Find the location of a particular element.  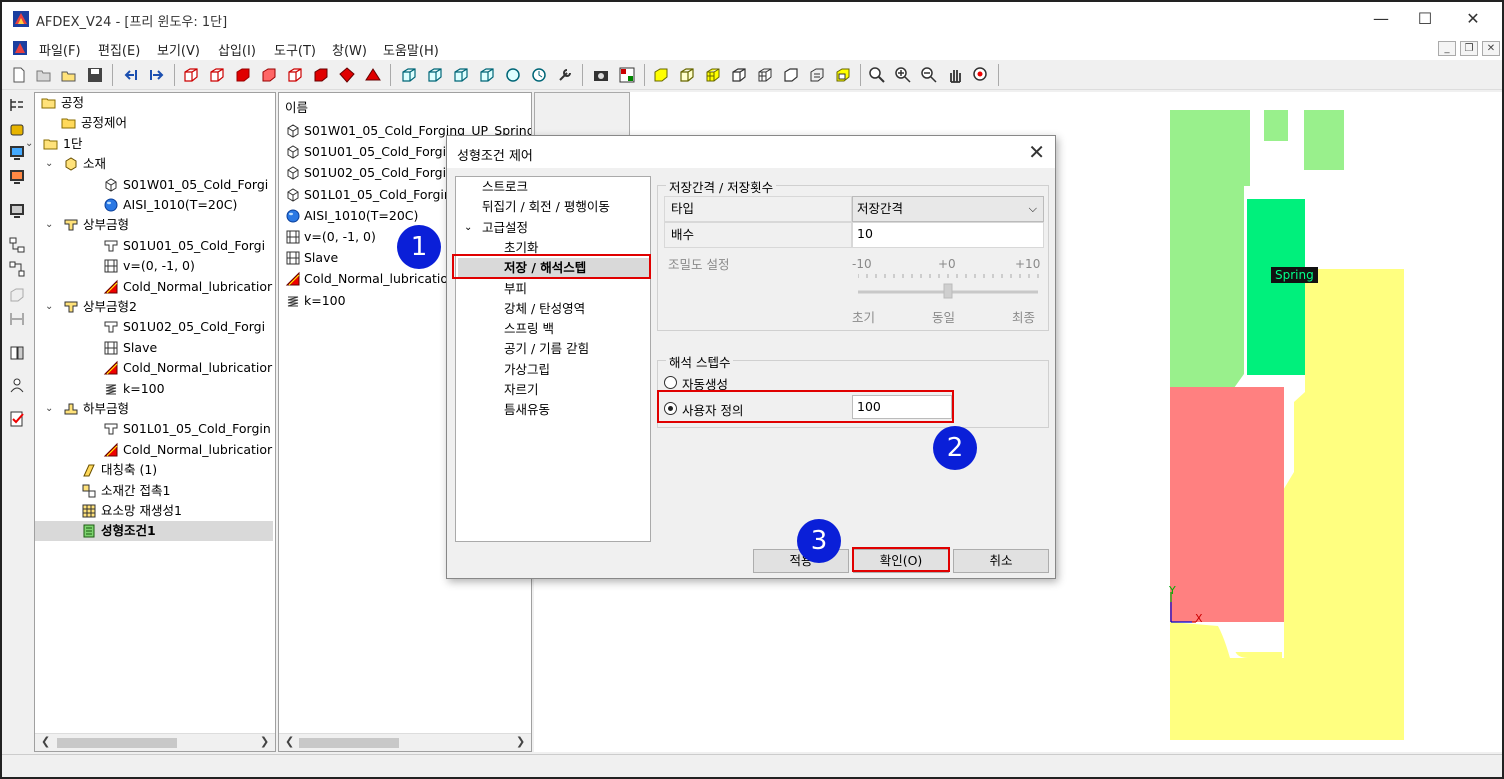

scroll-right-icon: ❯ is located at coordinates (264, 741).